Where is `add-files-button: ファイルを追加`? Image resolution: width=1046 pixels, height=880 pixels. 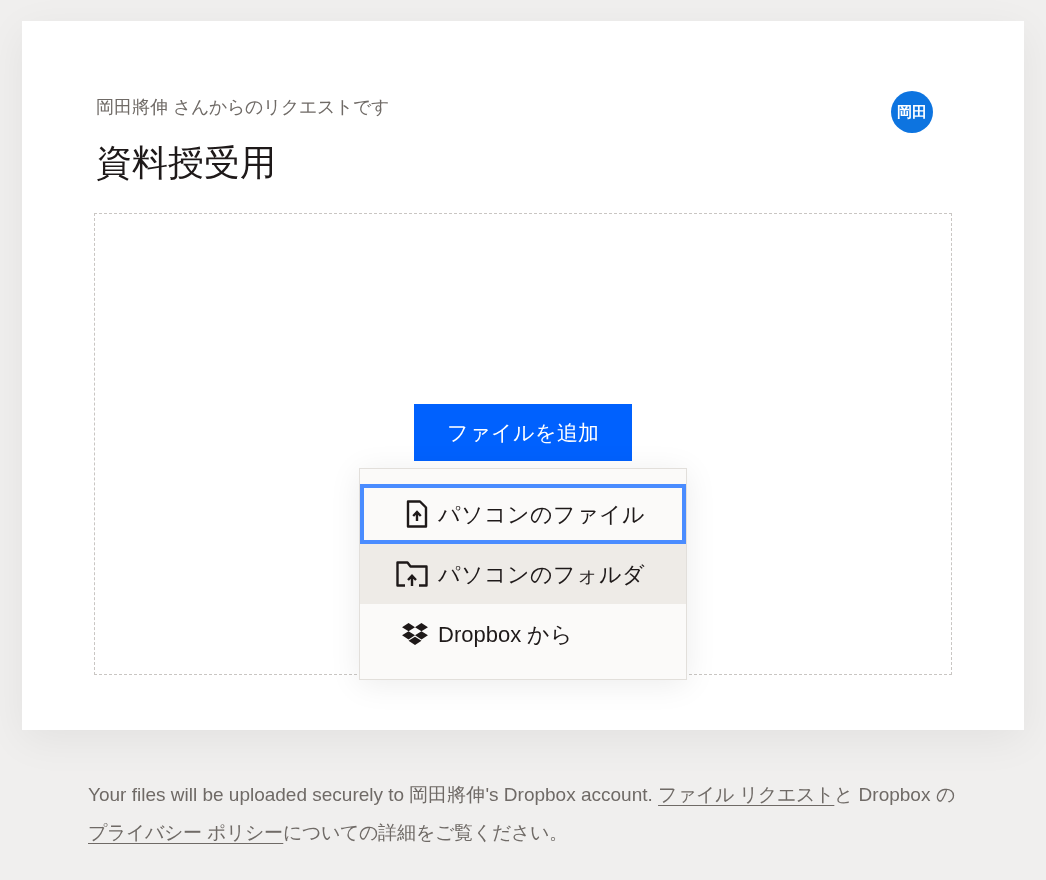
add-files-button: ファイルを追加 is located at coordinates (523, 432).